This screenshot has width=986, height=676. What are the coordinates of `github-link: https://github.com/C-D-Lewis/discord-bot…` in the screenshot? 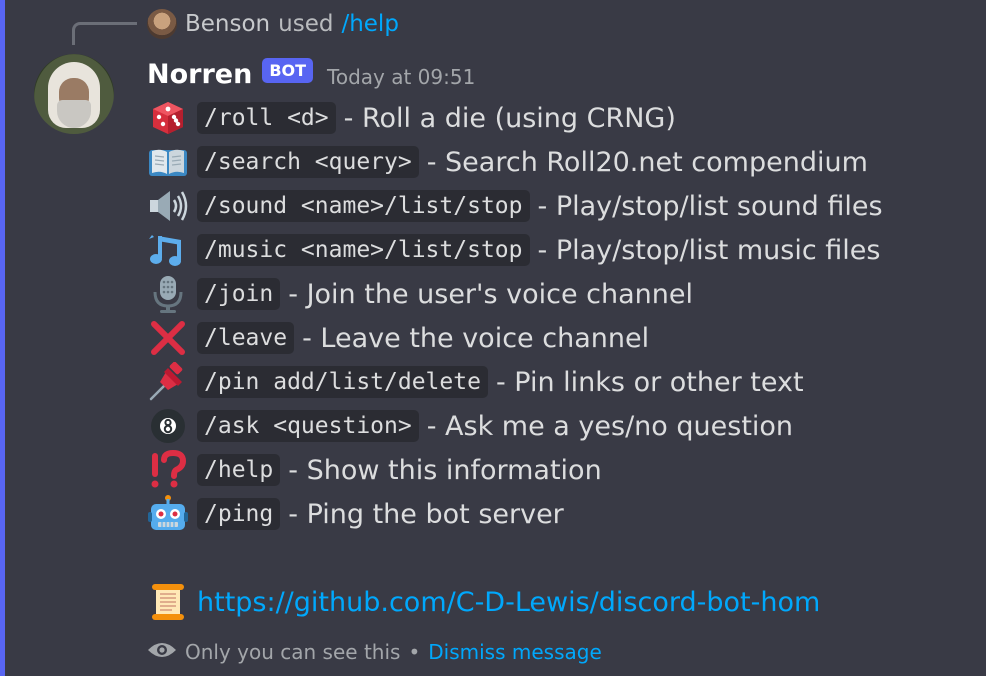 It's located at (508, 602).